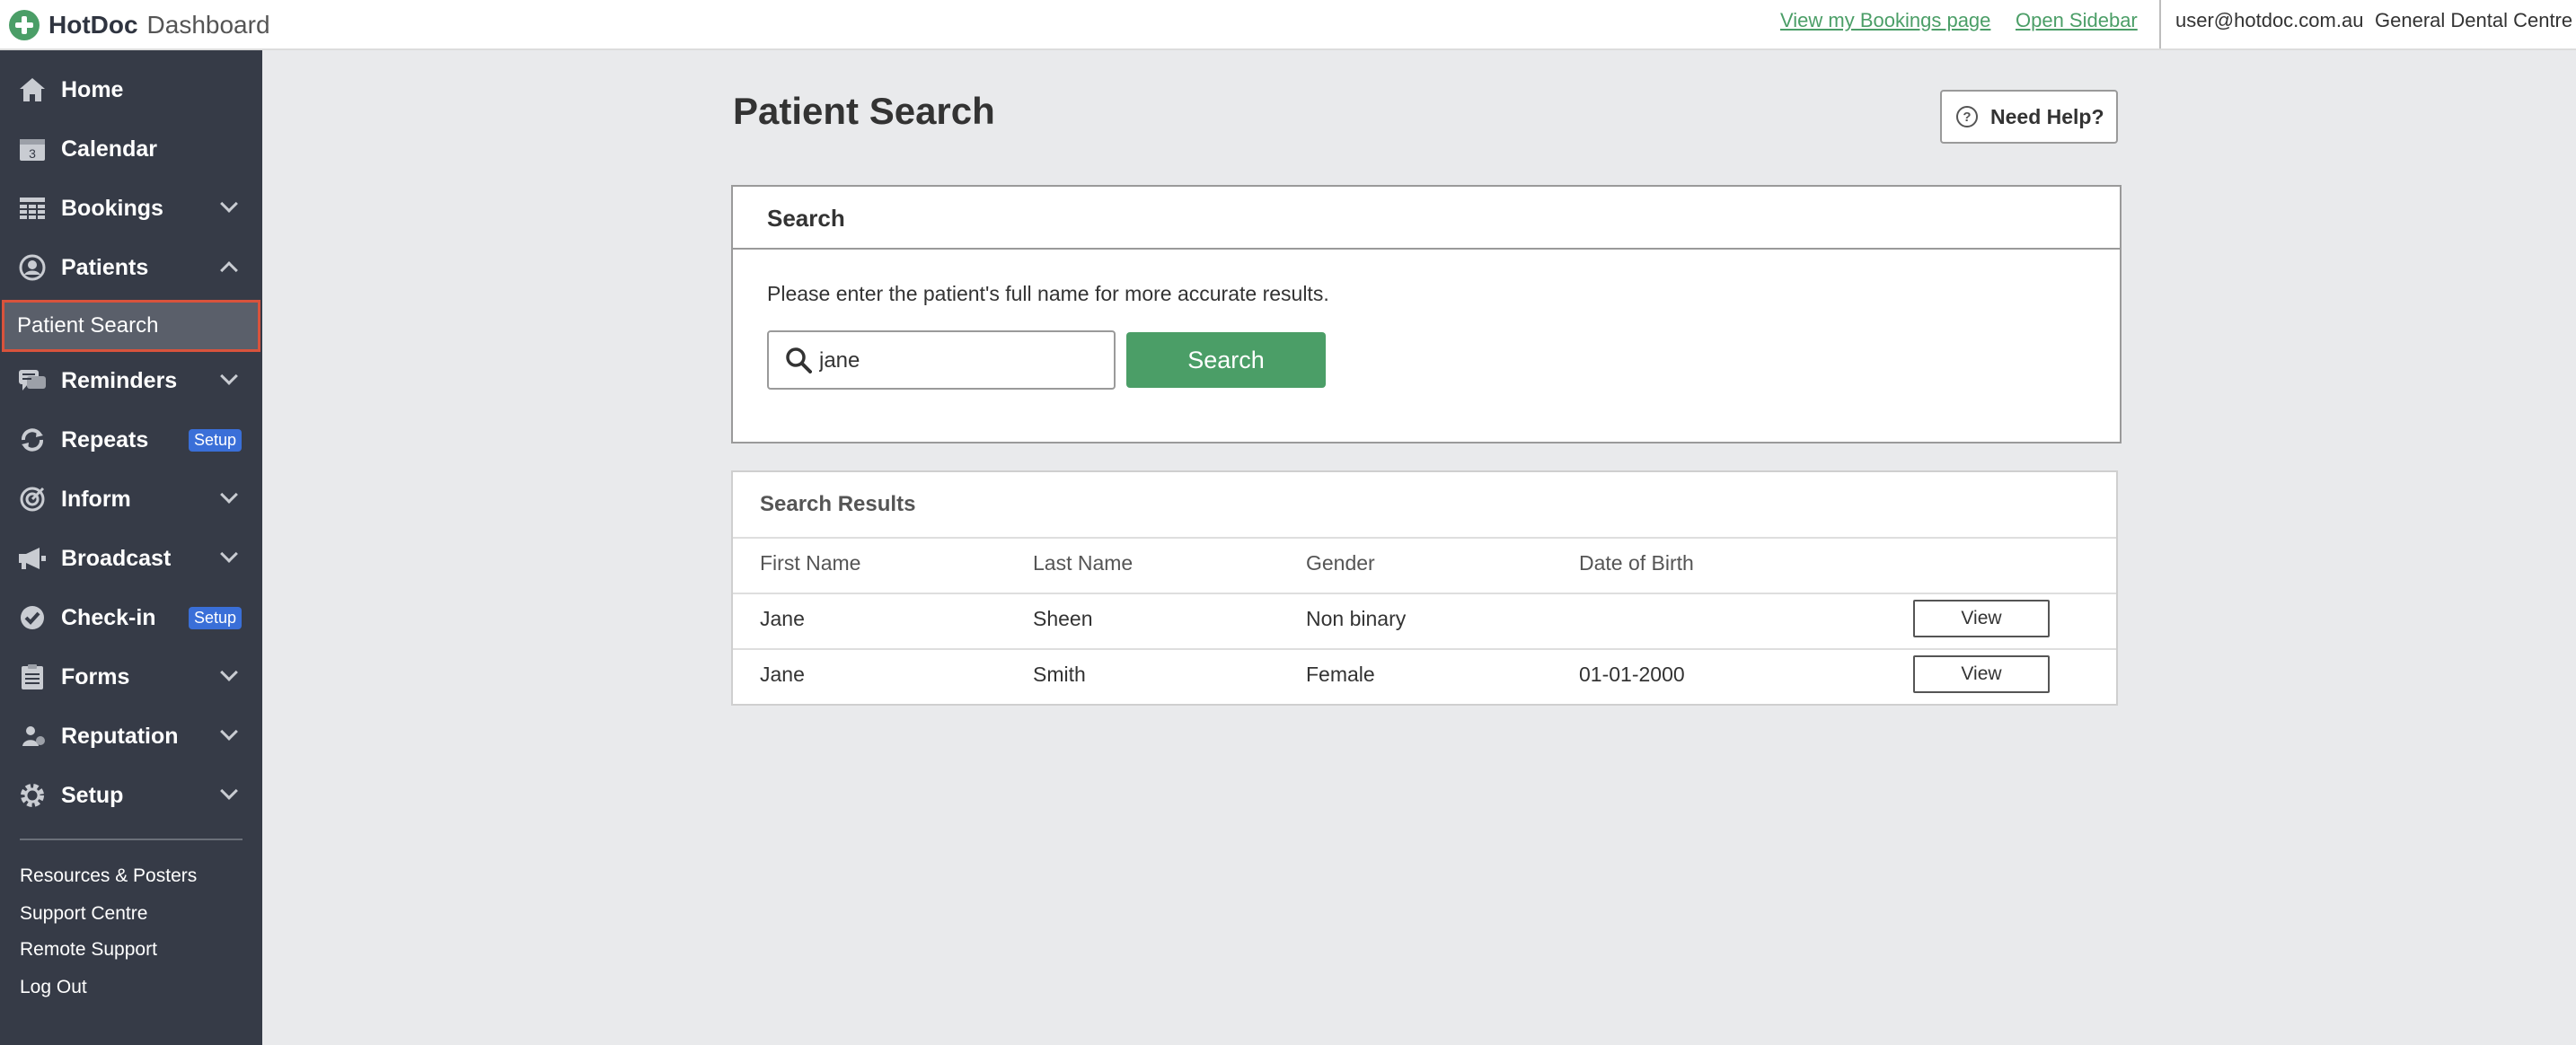  I want to click on inform-icon, so click(32, 499).